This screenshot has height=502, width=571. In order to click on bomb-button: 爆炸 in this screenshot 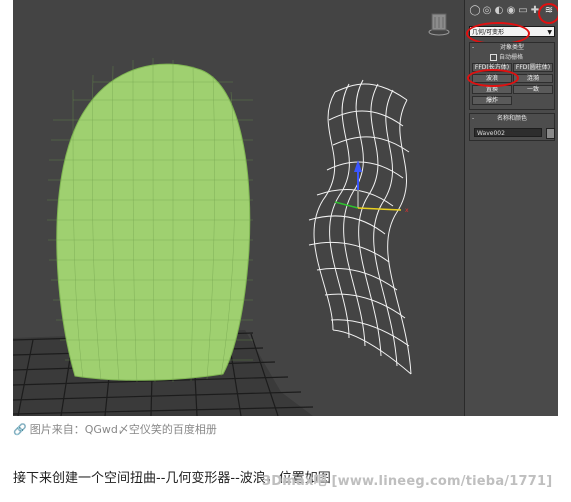, I will do `click(492, 100)`.